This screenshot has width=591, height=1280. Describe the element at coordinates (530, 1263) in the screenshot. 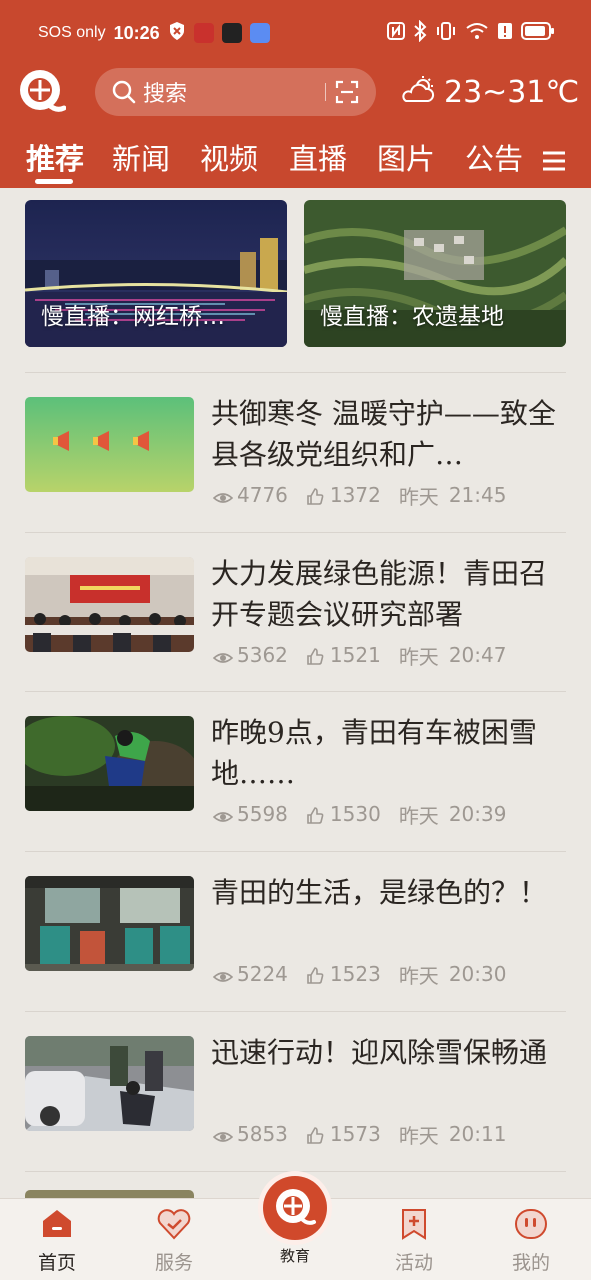

I see `nav-label: 我的` at that location.